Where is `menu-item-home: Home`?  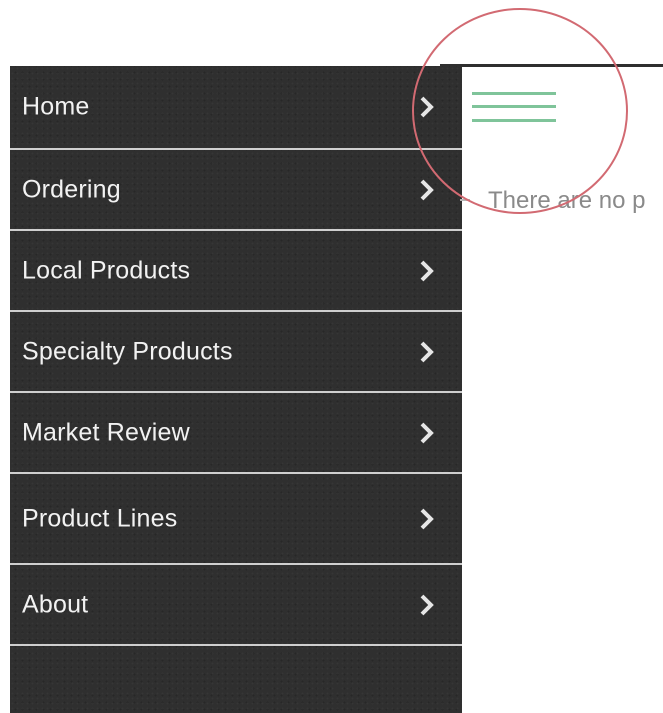
menu-item-home: Home is located at coordinates (236, 108).